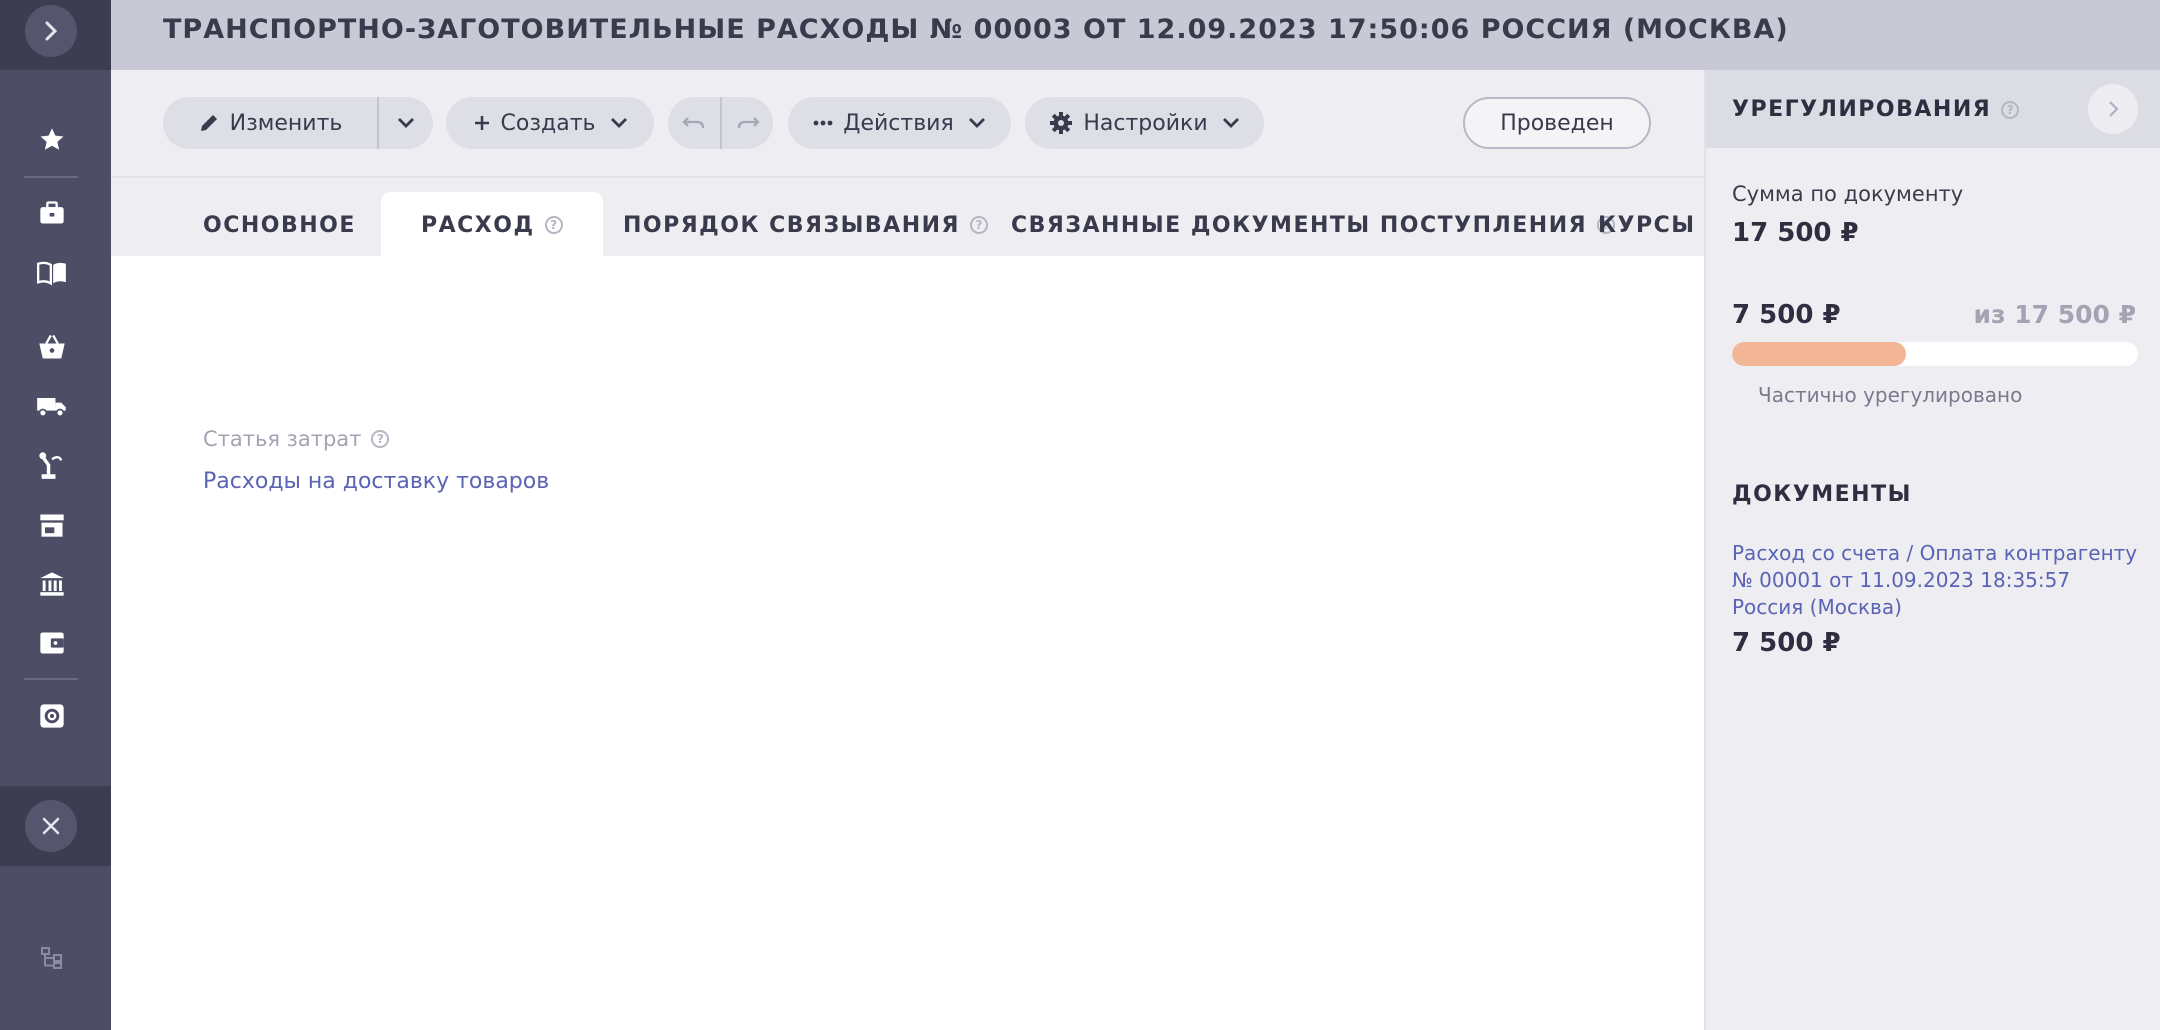 Image resolution: width=2160 pixels, height=1030 pixels. I want to click on sidebar-item-business, so click(52, 213).